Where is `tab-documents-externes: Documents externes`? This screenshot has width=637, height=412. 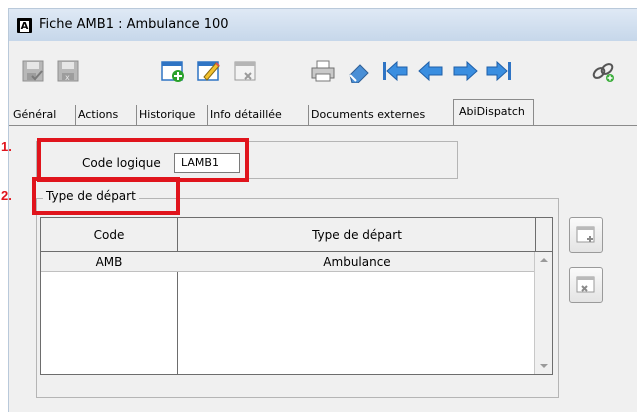
tab-documents-externes: Documents externes is located at coordinates (367, 115).